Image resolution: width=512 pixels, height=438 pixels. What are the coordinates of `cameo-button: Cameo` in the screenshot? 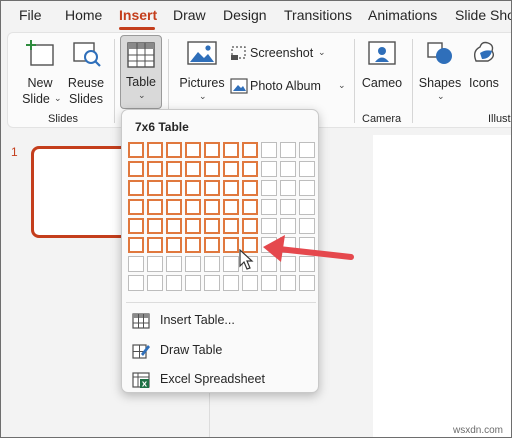 It's located at (382, 72).